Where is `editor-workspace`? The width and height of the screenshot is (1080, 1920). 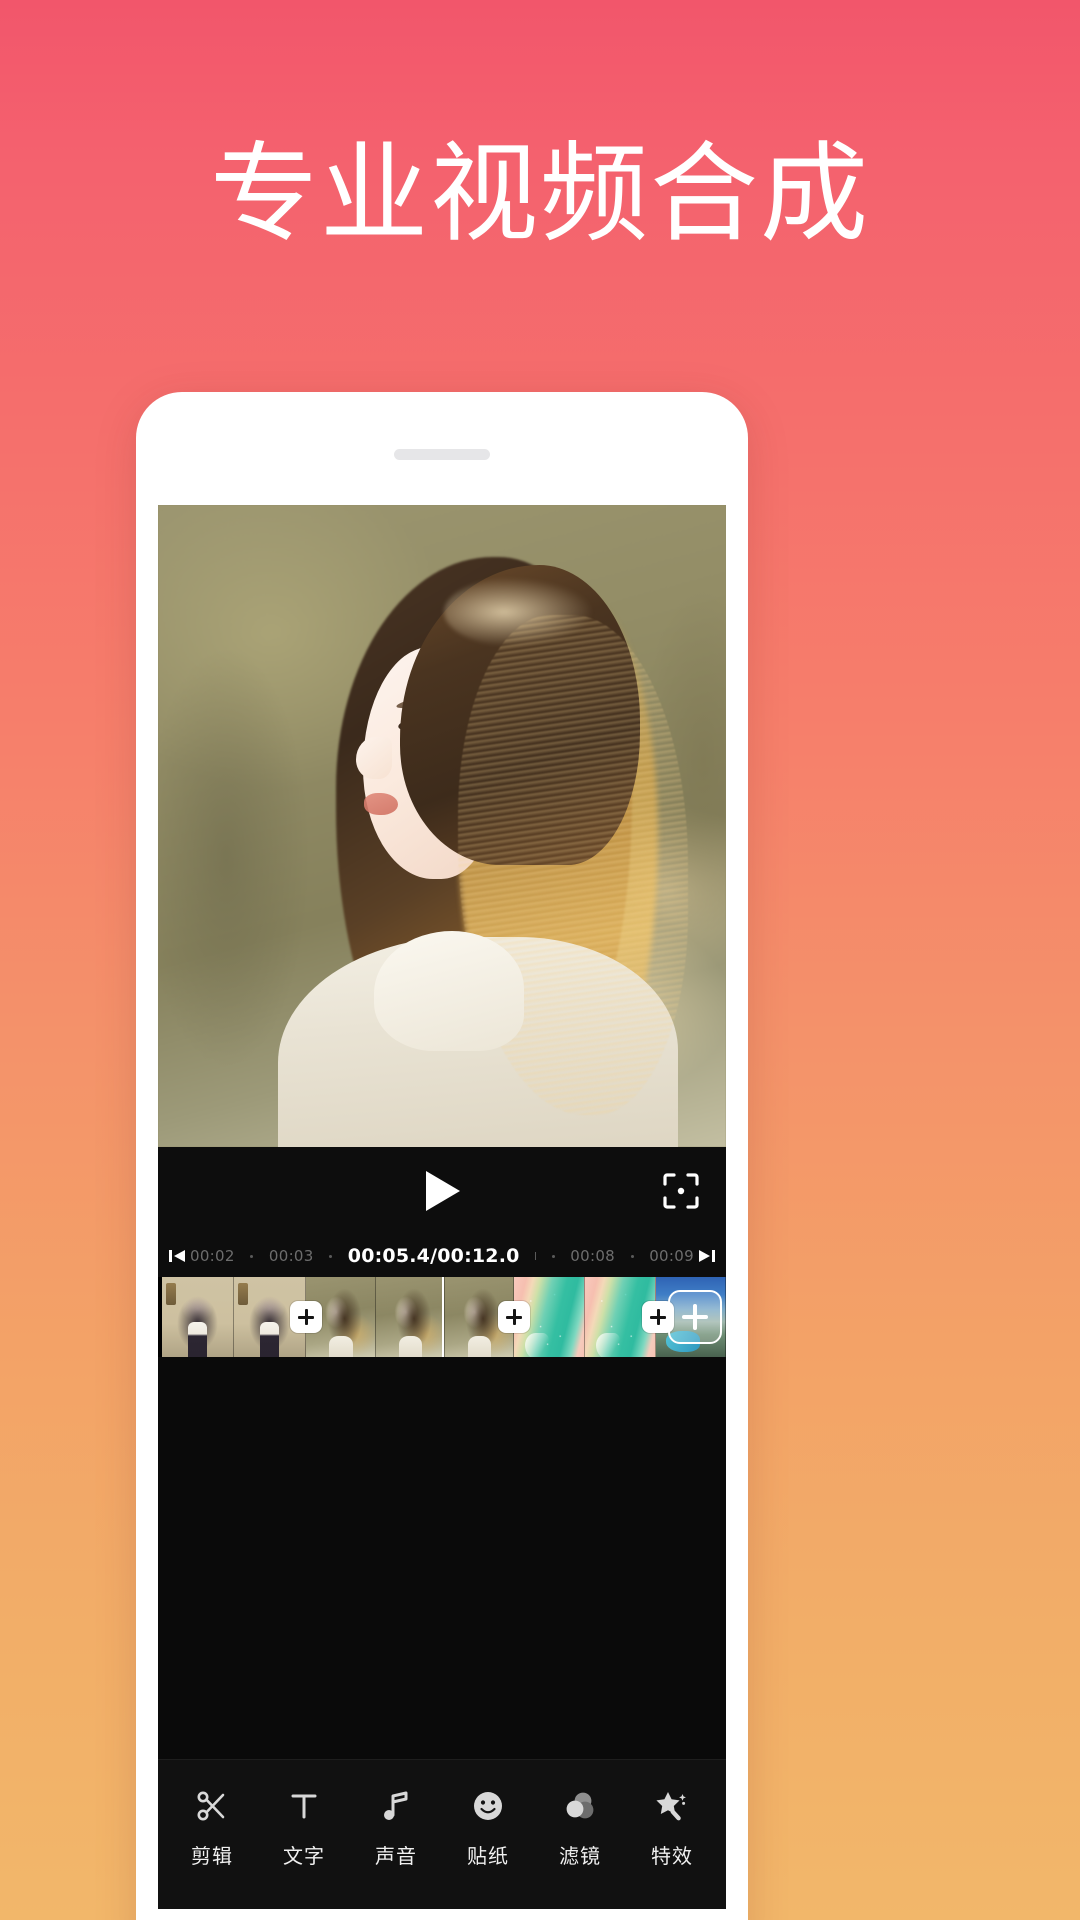 editor-workspace is located at coordinates (442, 1558).